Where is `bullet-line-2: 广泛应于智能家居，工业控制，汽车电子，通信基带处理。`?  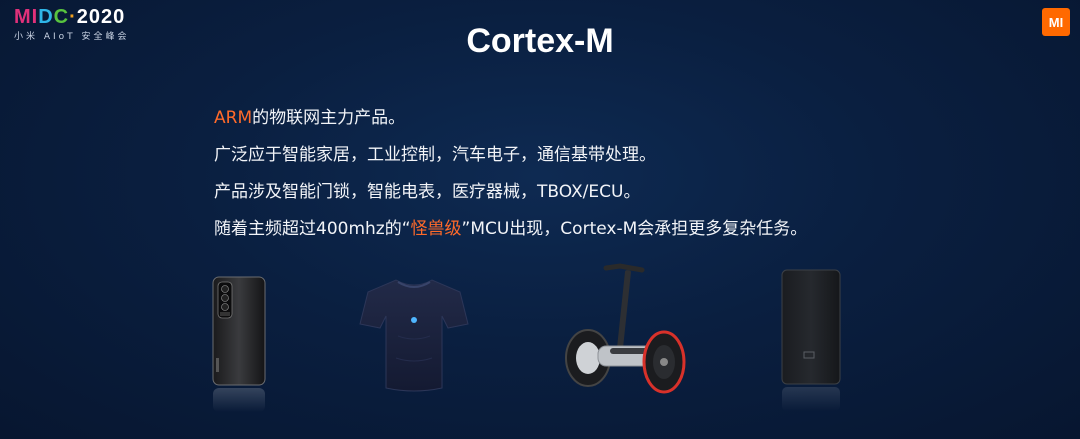 bullet-line-2: 广泛应于智能家居，工业控制，汽车电子，通信基带处理。 is located at coordinates (435, 155).